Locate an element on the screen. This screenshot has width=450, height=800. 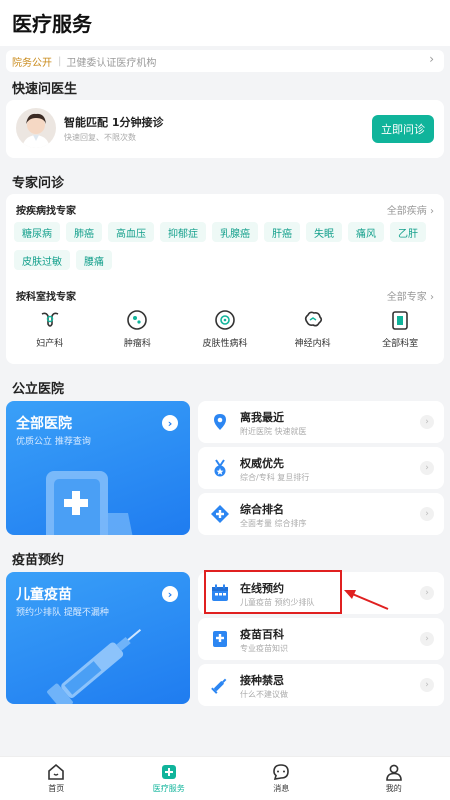
consult-now-button: 立即问诊 is located at coordinates (403, 129).